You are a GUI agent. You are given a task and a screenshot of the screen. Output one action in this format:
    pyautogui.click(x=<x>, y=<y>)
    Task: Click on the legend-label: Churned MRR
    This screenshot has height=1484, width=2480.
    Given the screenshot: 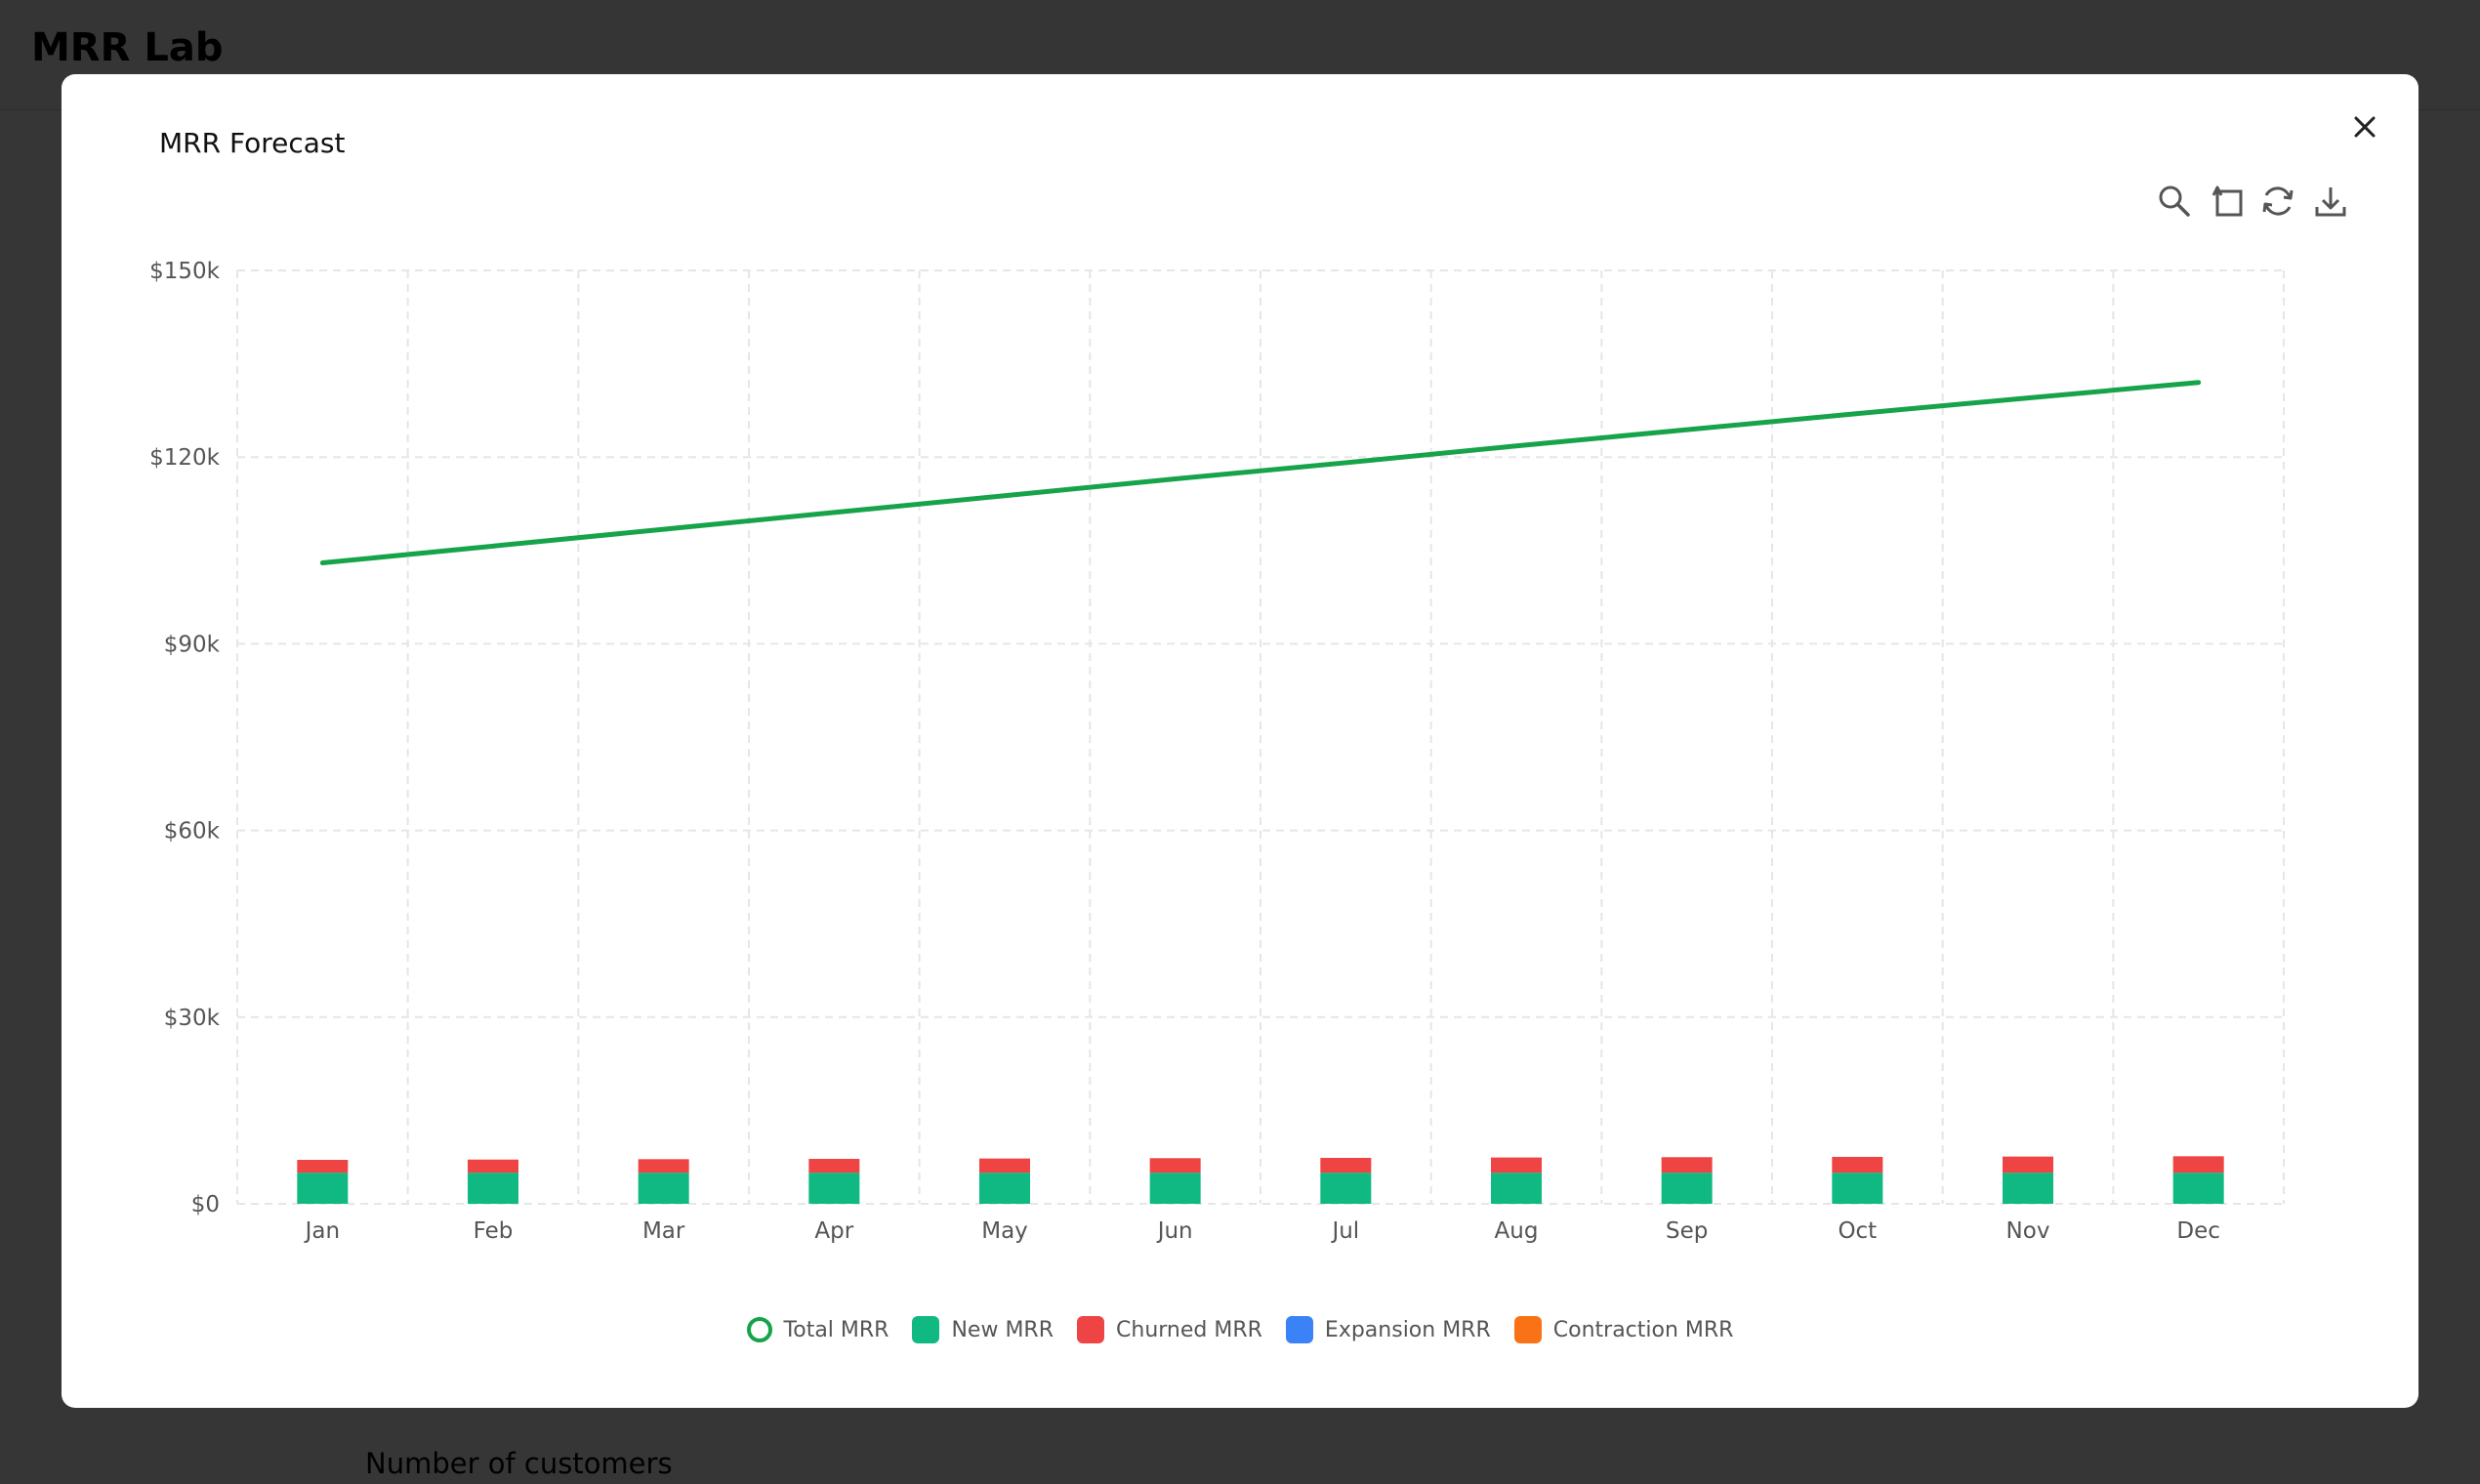 What is the action you would take?
    pyautogui.click(x=1189, y=1330)
    